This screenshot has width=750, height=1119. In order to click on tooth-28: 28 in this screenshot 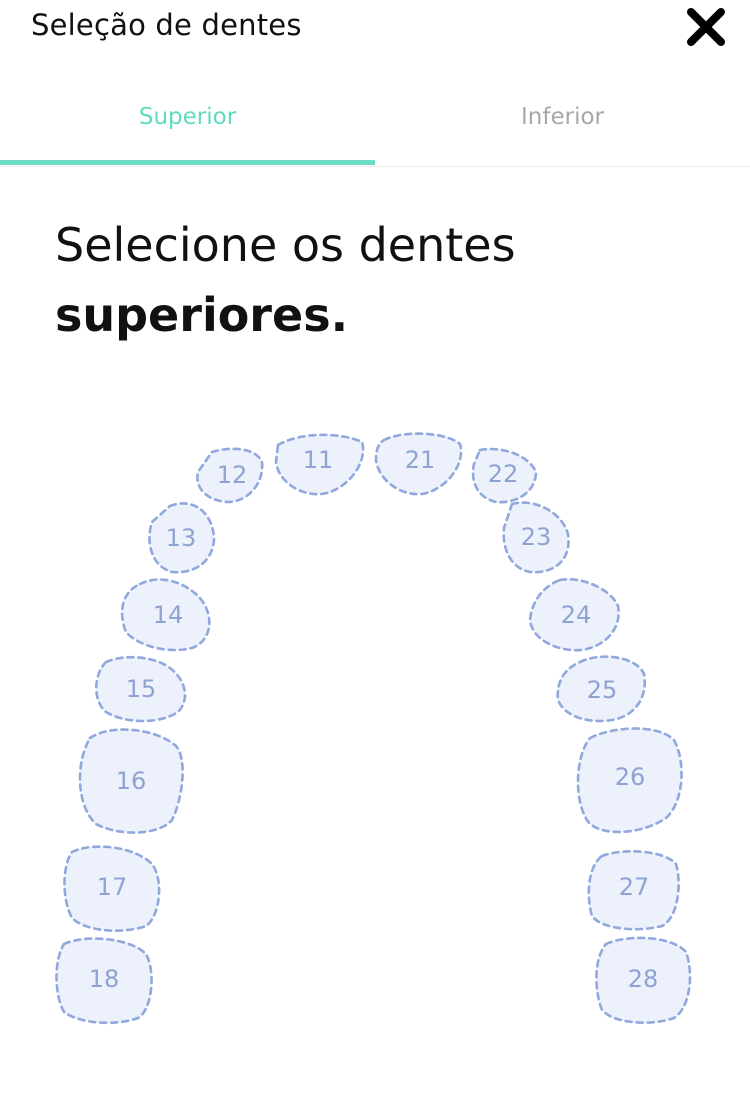, I will do `click(643, 980)`.